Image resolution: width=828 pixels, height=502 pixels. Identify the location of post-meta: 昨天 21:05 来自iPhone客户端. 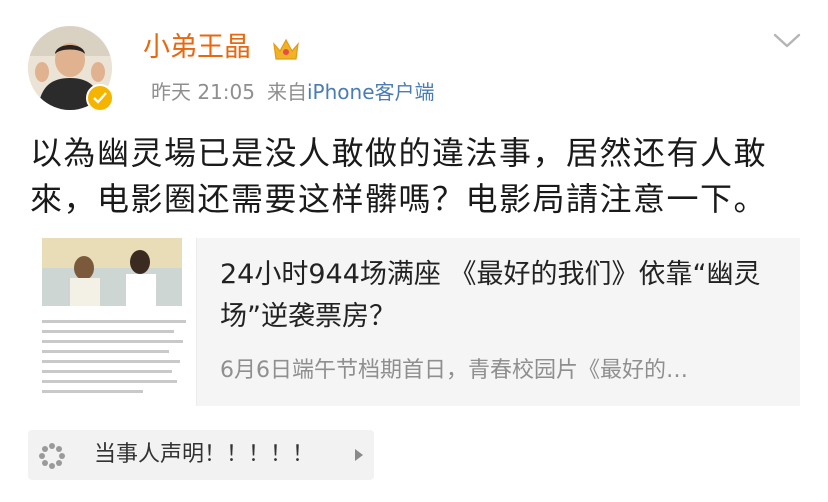
(289, 92).